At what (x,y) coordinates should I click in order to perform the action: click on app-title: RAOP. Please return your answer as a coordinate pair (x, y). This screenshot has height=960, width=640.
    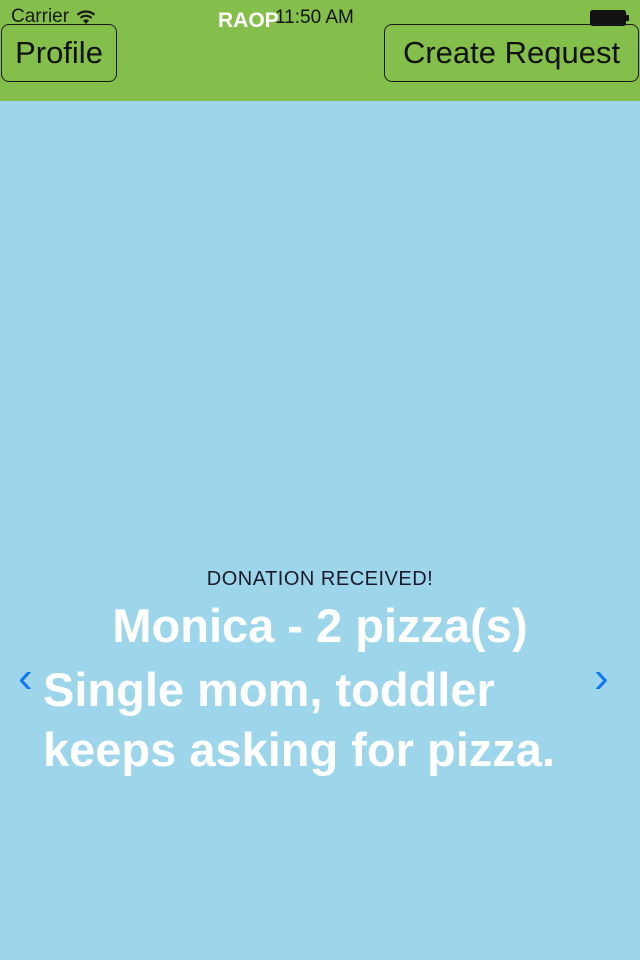
    Looking at the image, I should click on (248, 20).